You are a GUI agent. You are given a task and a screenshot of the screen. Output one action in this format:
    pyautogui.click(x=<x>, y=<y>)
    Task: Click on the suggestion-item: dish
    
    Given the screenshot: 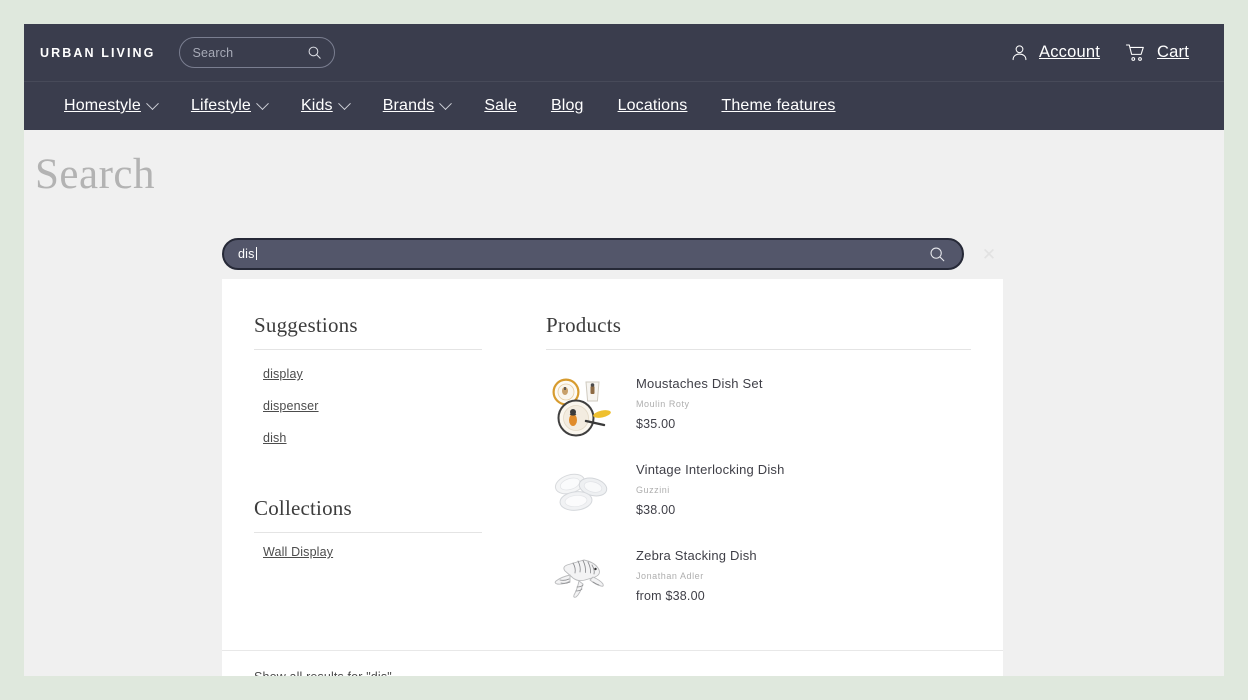 What is the action you would take?
    pyautogui.click(x=368, y=438)
    